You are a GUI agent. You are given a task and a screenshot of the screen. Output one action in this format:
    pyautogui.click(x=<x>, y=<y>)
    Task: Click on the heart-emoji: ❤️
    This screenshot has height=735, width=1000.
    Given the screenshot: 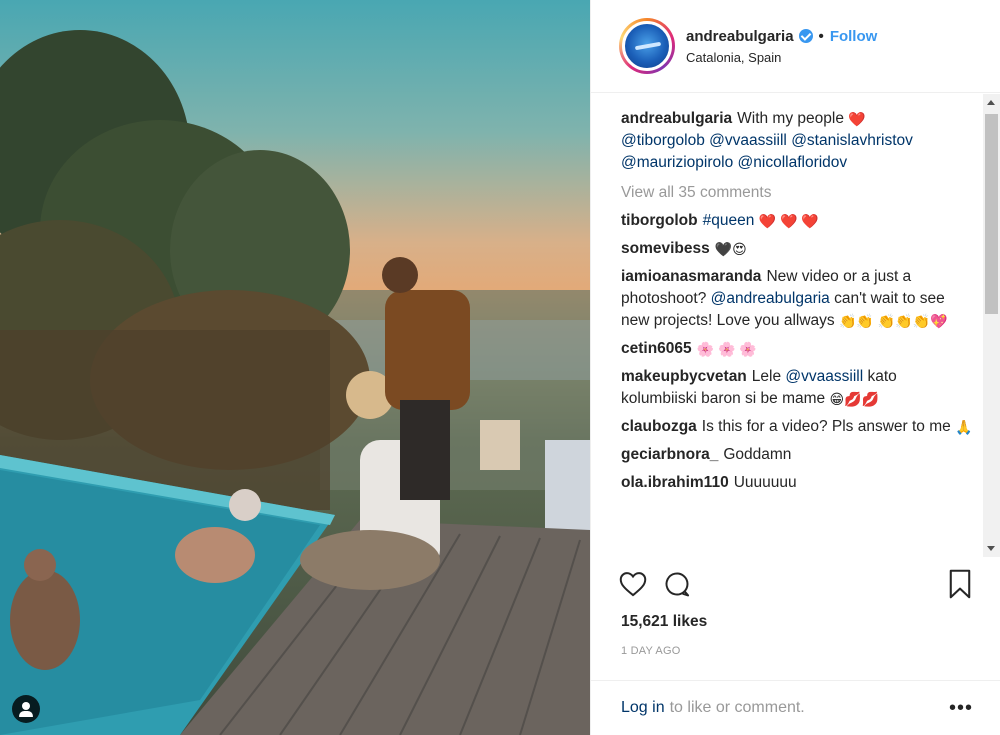 What is the action you would take?
    pyautogui.click(x=857, y=119)
    